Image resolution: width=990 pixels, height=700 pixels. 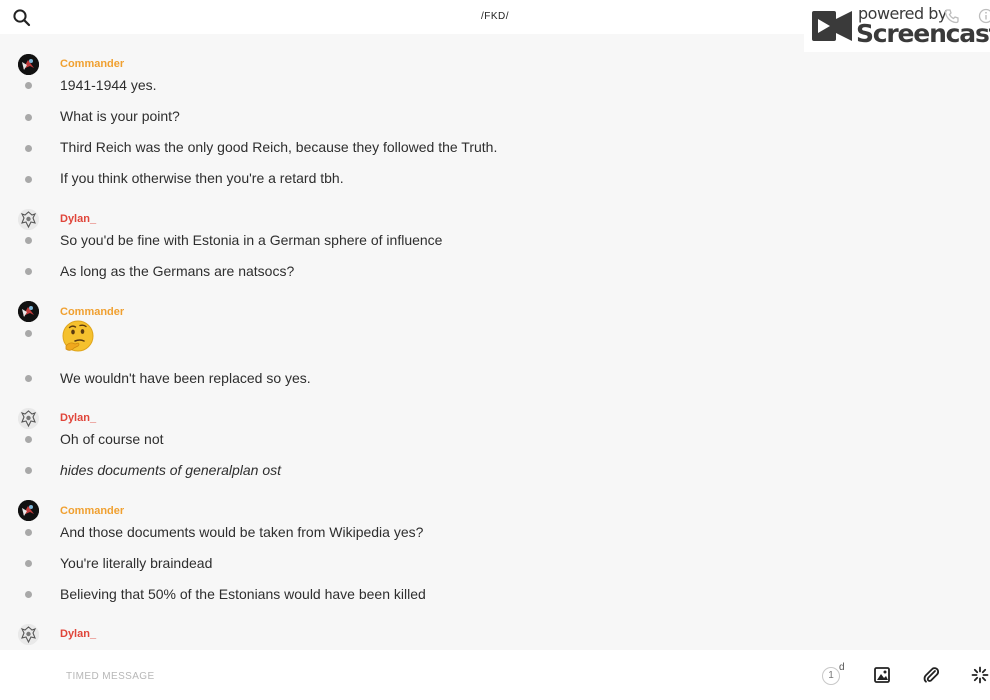 What do you see at coordinates (78, 337) in the screenshot?
I see `thinking-face-emoji` at bounding box center [78, 337].